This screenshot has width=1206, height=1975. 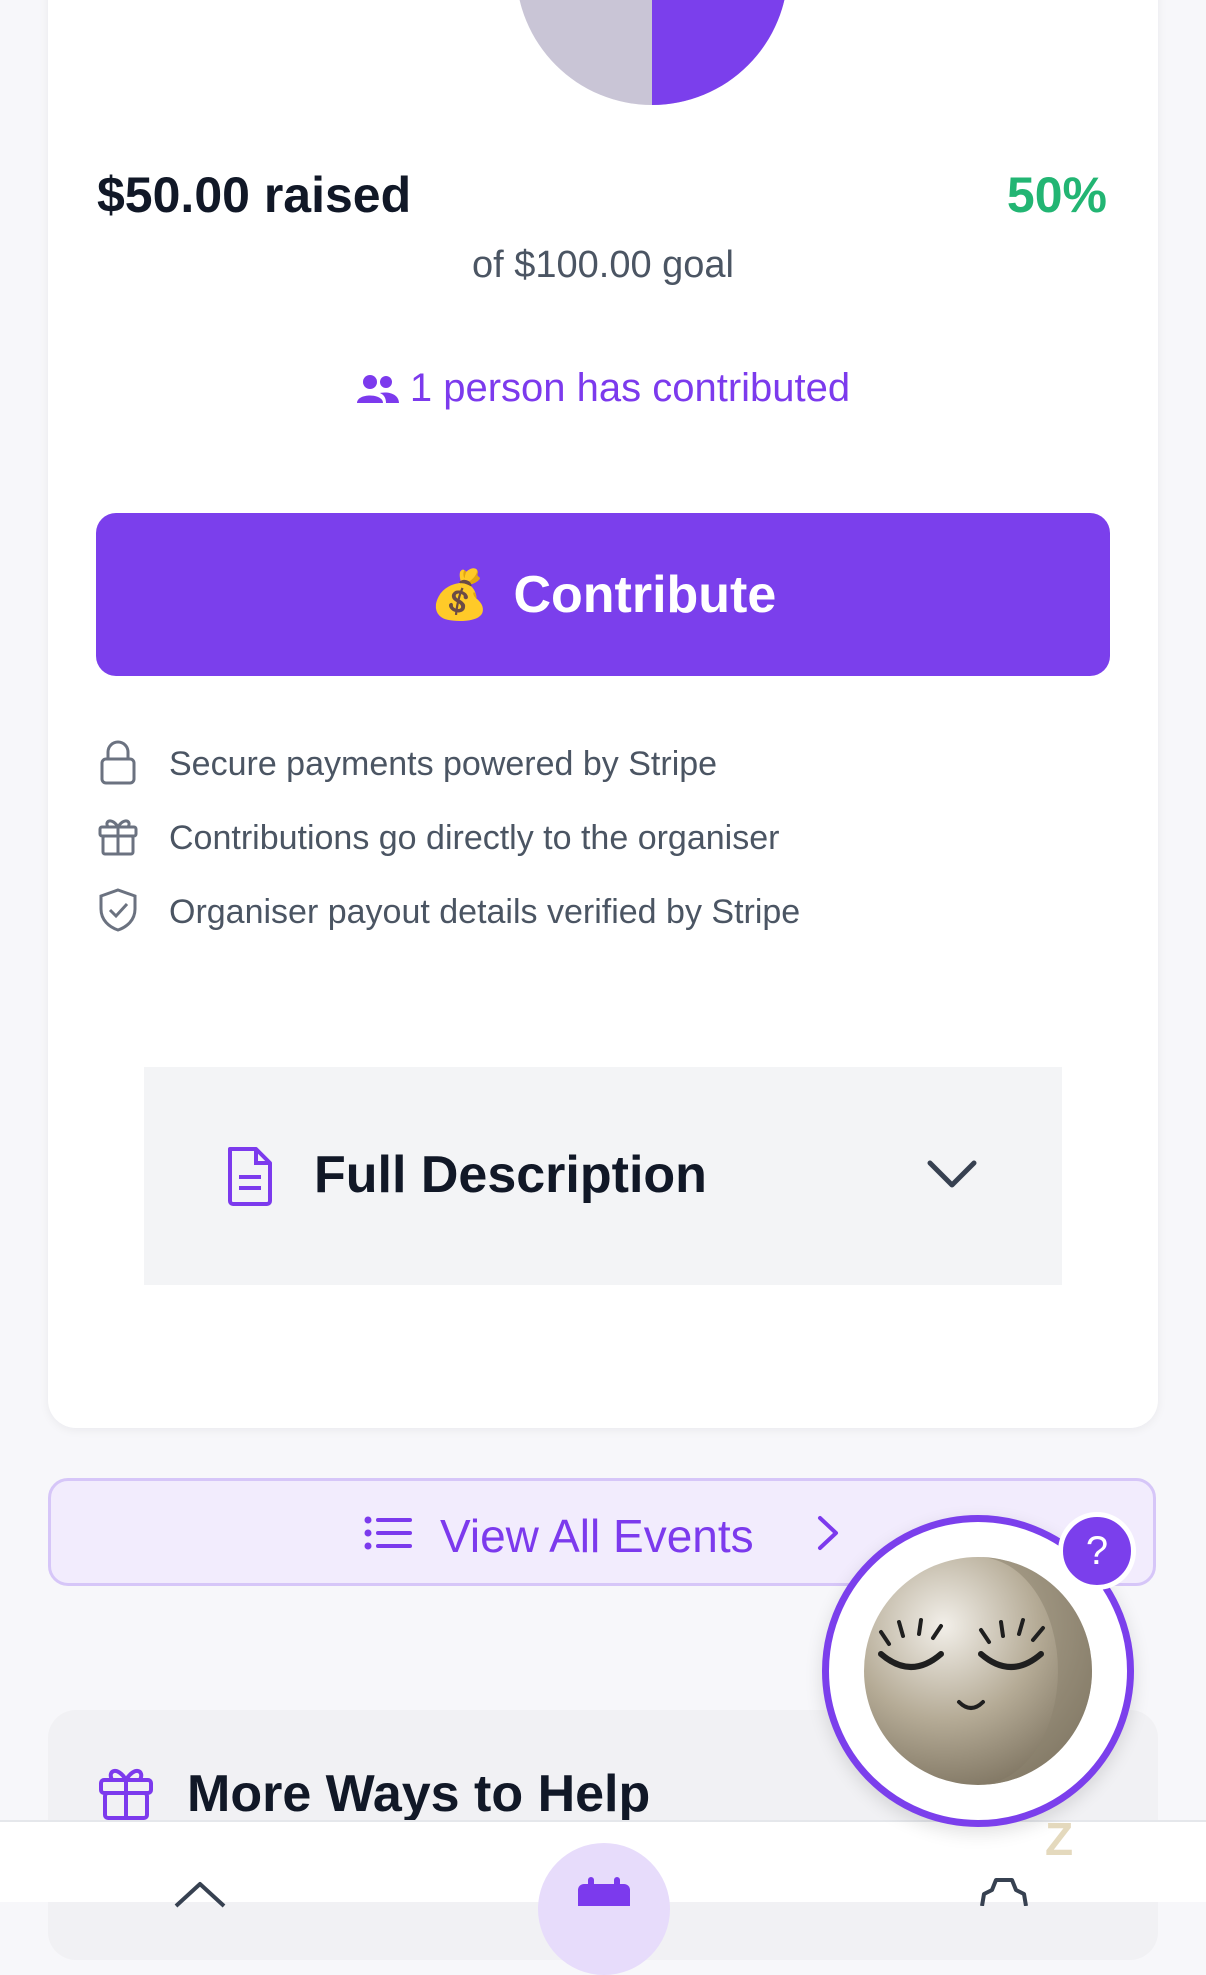 What do you see at coordinates (510, 1175) in the screenshot?
I see `full-description-title: Full Description` at bounding box center [510, 1175].